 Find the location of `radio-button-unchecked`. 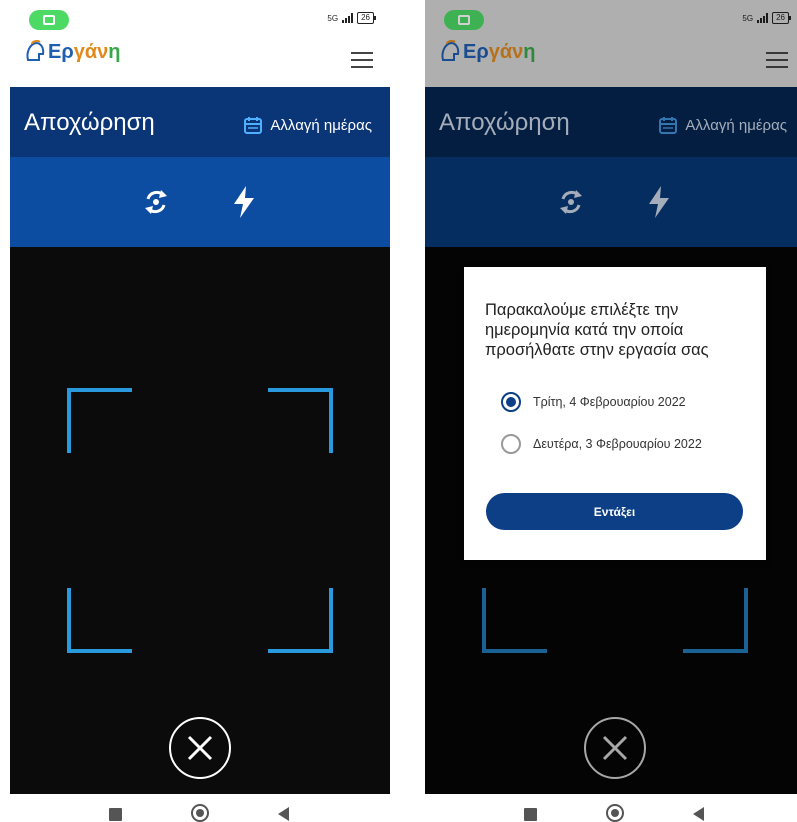

radio-button-unchecked is located at coordinates (511, 444).